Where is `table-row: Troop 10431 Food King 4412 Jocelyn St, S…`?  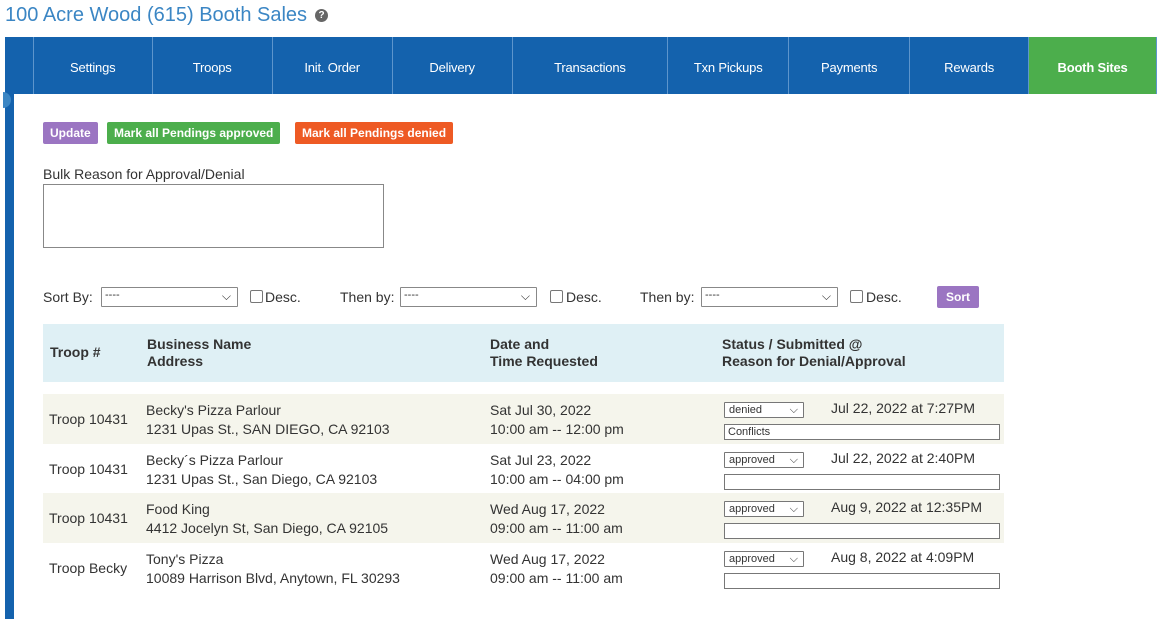
table-row: Troop 10431 Food King 4412 Jocelyn St, S… is located at coordinates (523, 518).